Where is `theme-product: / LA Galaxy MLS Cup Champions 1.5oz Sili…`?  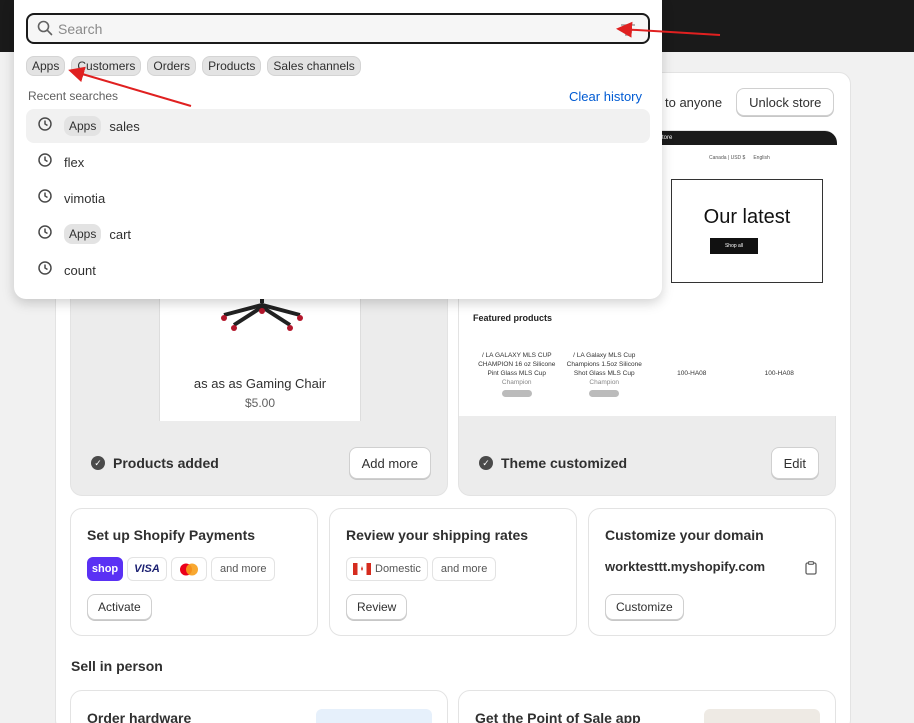
theme-product: / LA Galaxy MLS Cup Champions 1.5oz Sili… is located at coordinates (605, 375).